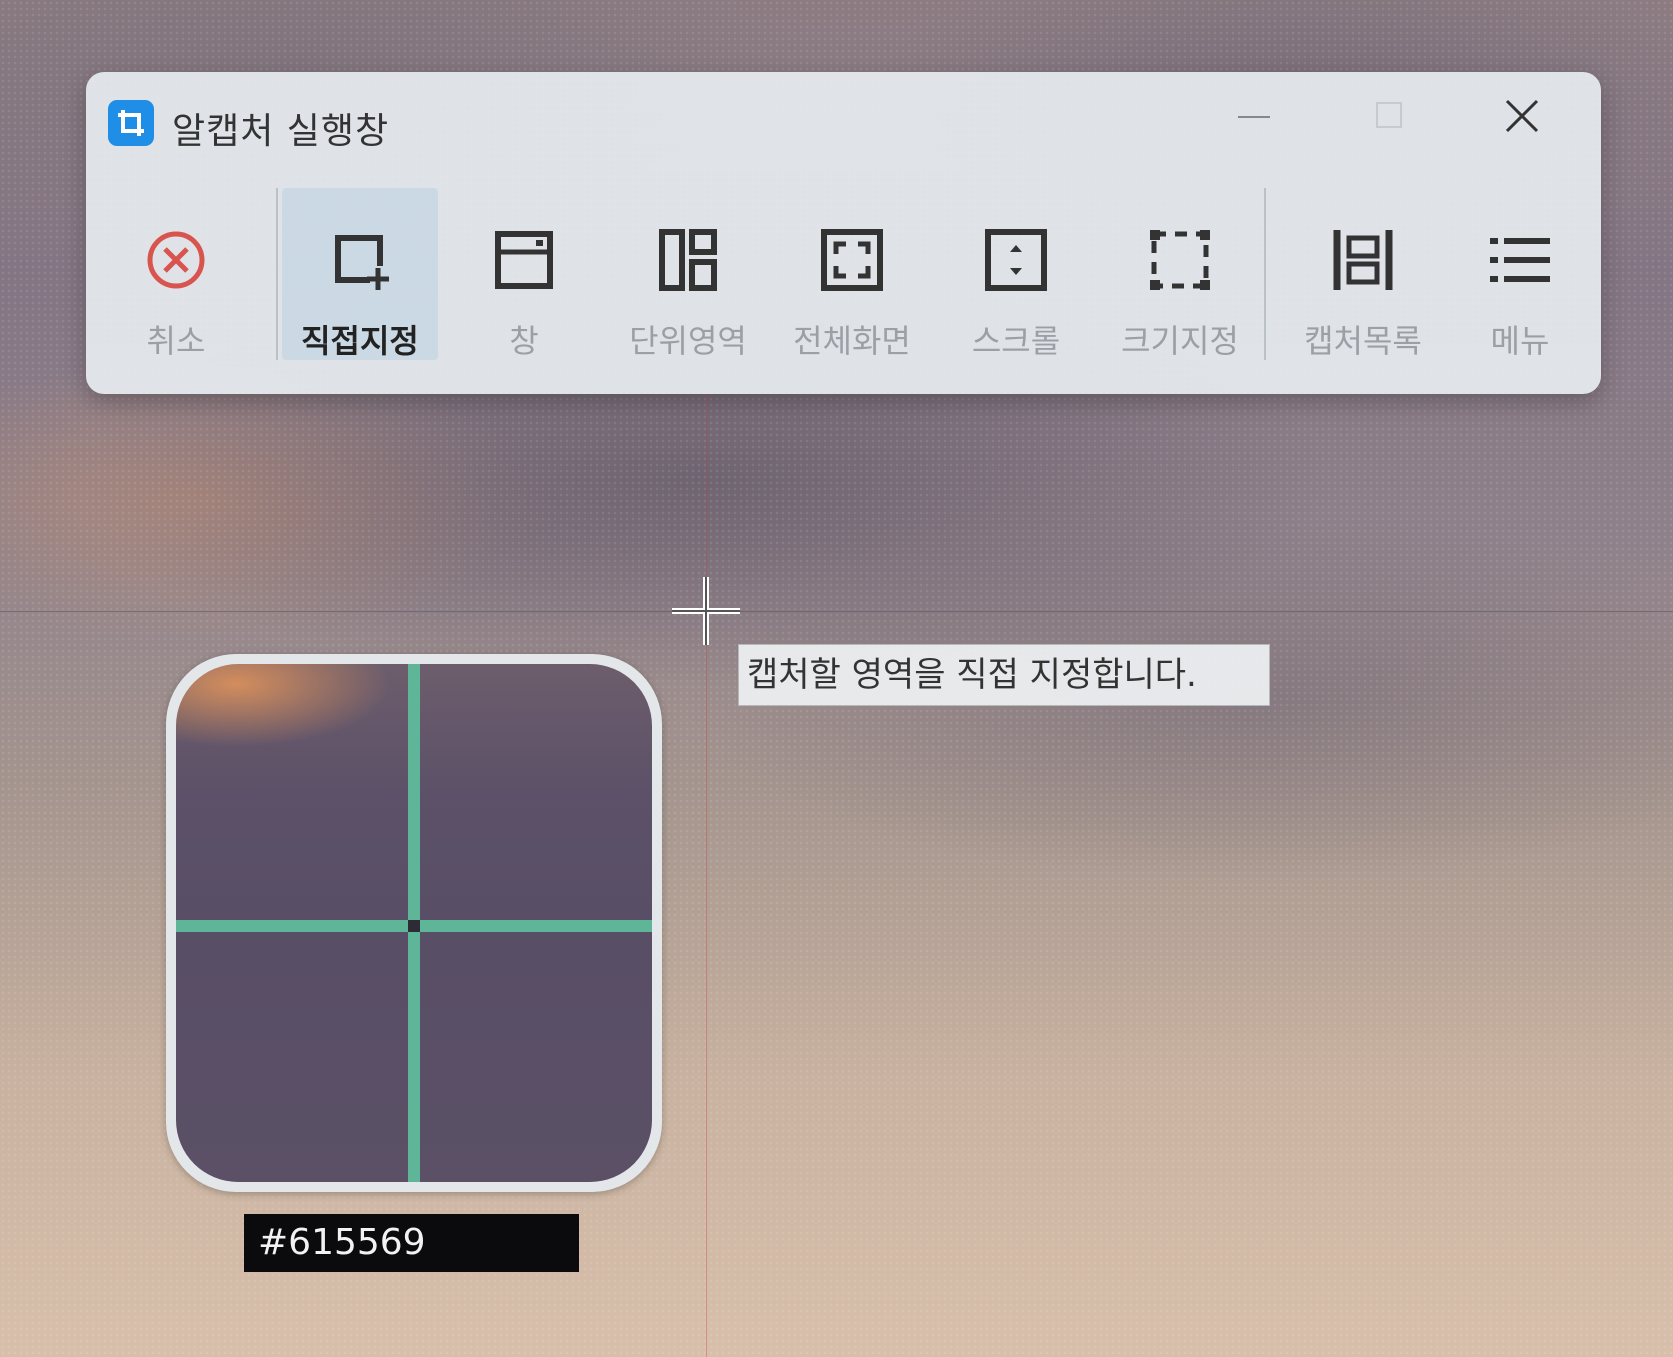  I want to click on tool-label: 캡처목록, so click(1363, 341).